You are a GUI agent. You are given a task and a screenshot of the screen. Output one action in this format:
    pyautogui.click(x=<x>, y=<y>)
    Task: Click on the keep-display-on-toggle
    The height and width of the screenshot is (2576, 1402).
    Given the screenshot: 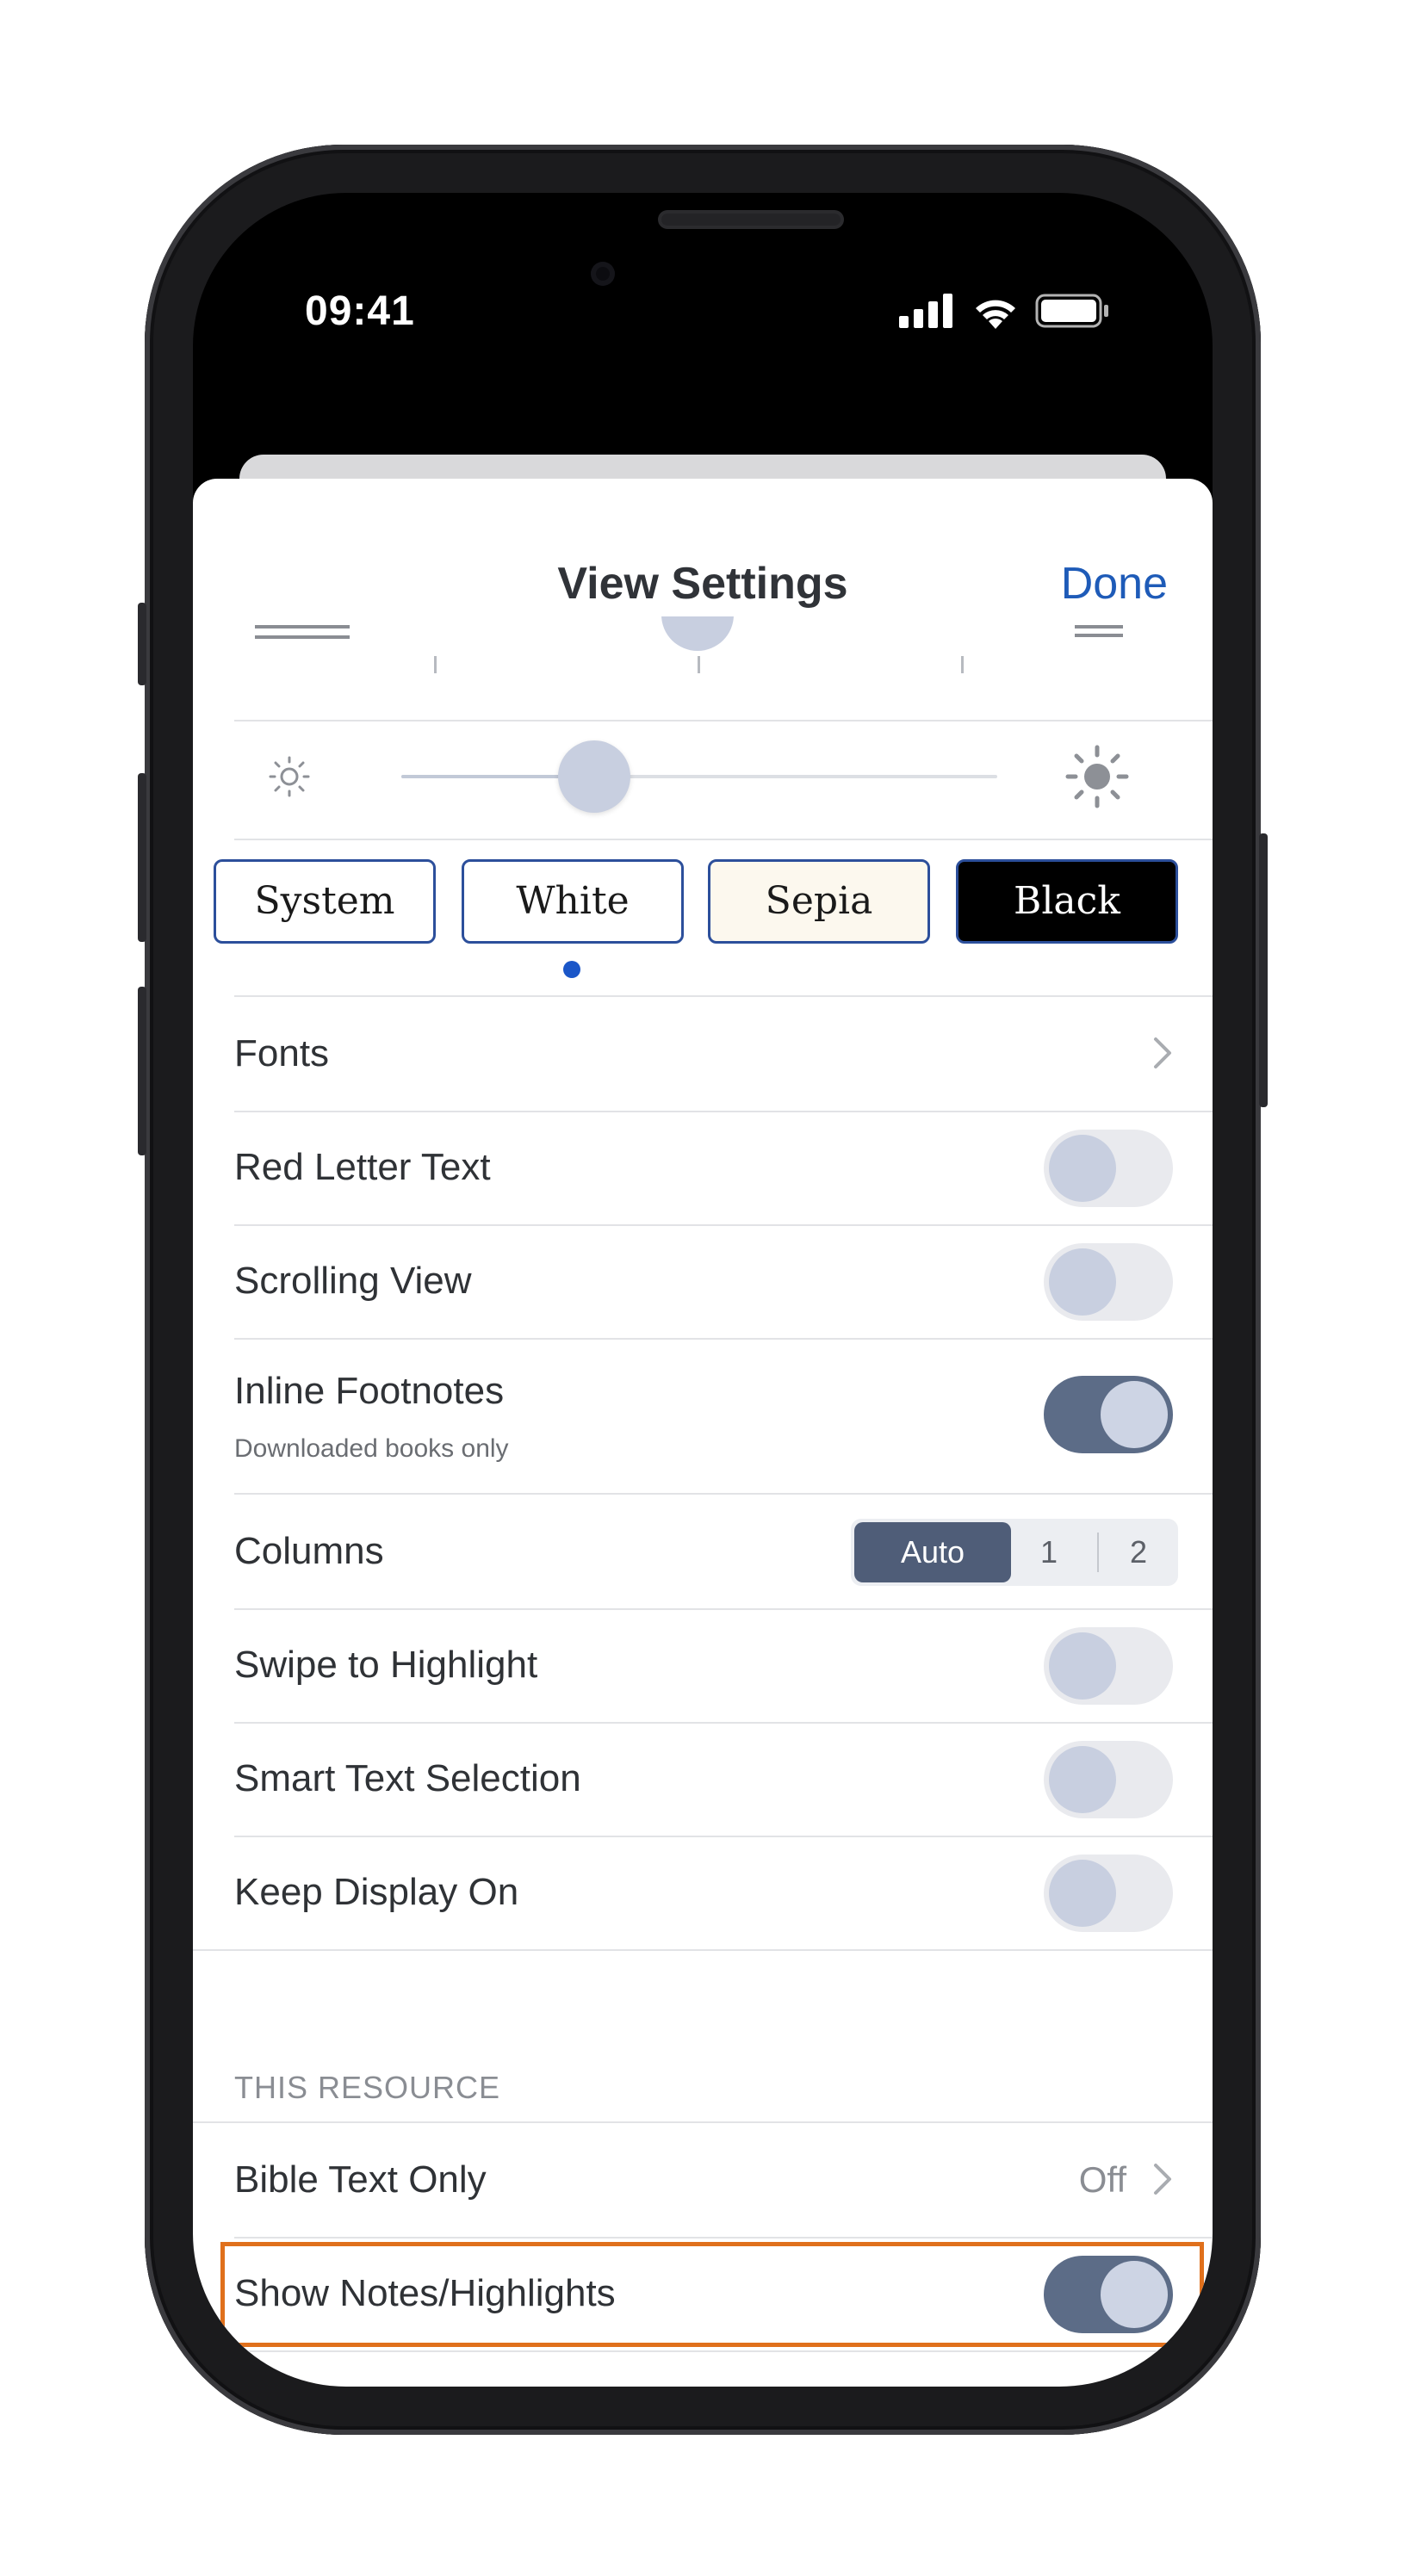 What is the action you would take?
    pyautogui.click(x=1108, y=1894)
    